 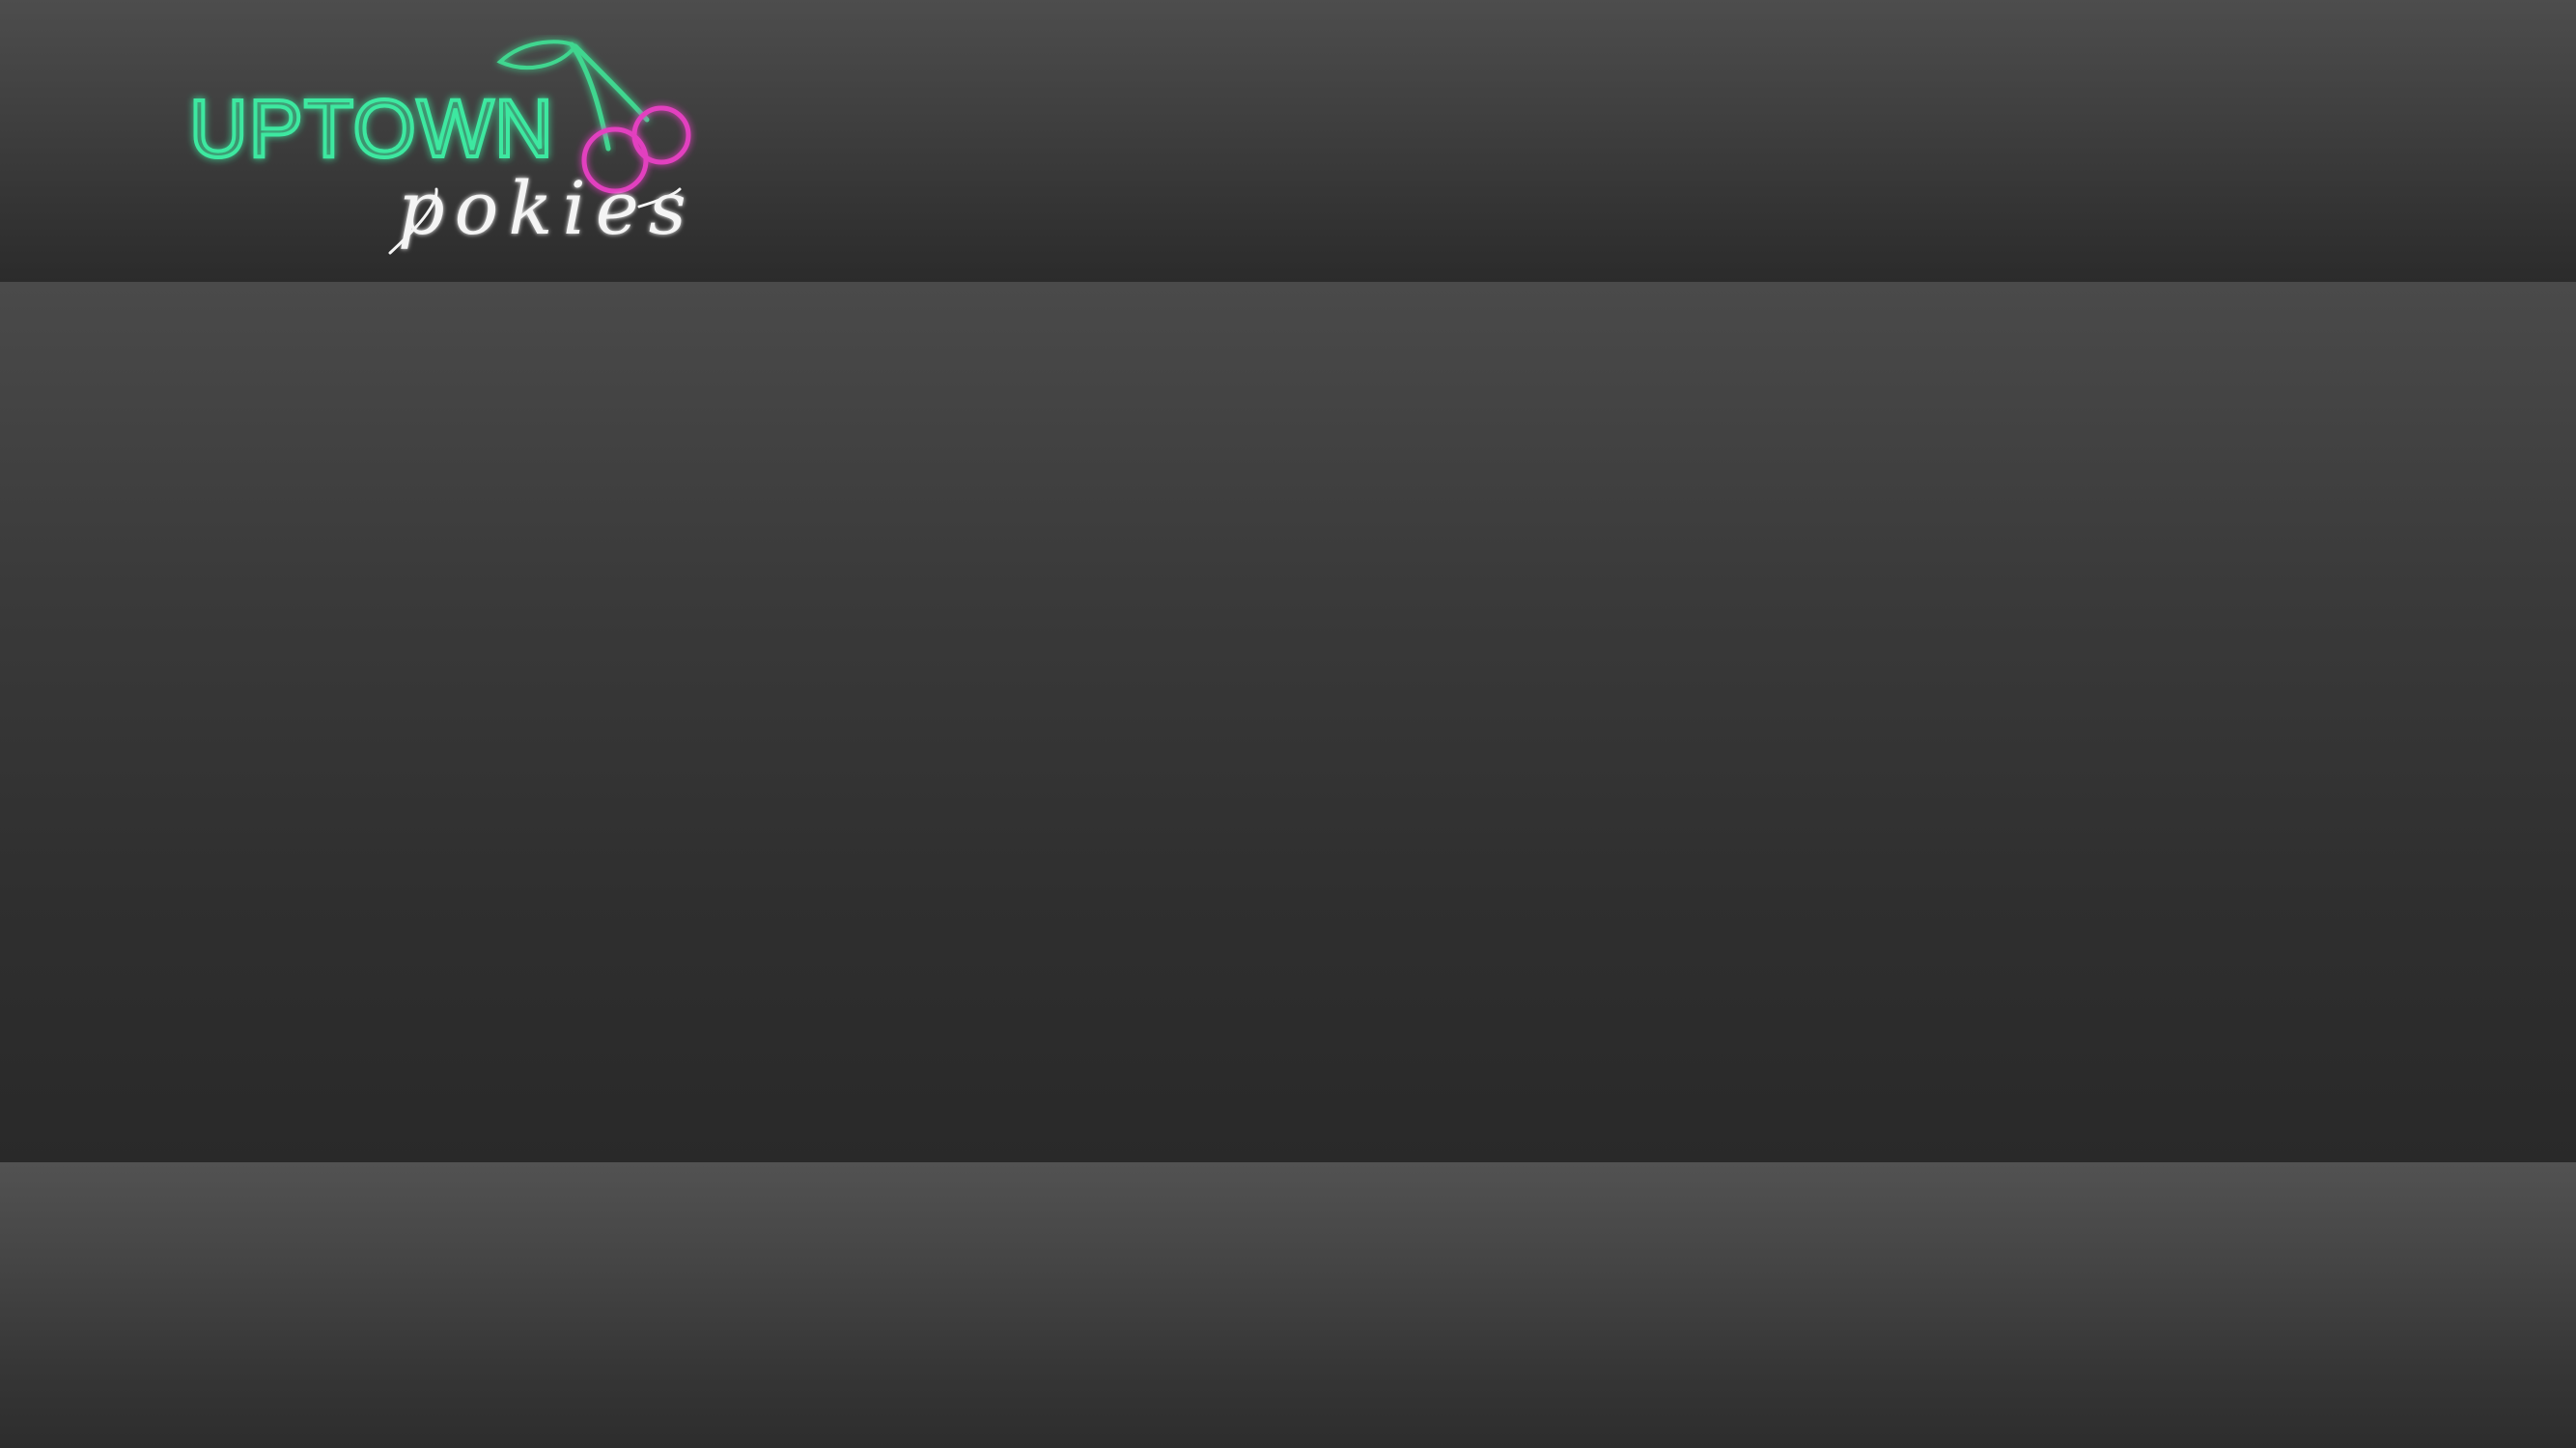 I want to click on site-logo: UPTOWN pokies, so click(x=446, y=149).